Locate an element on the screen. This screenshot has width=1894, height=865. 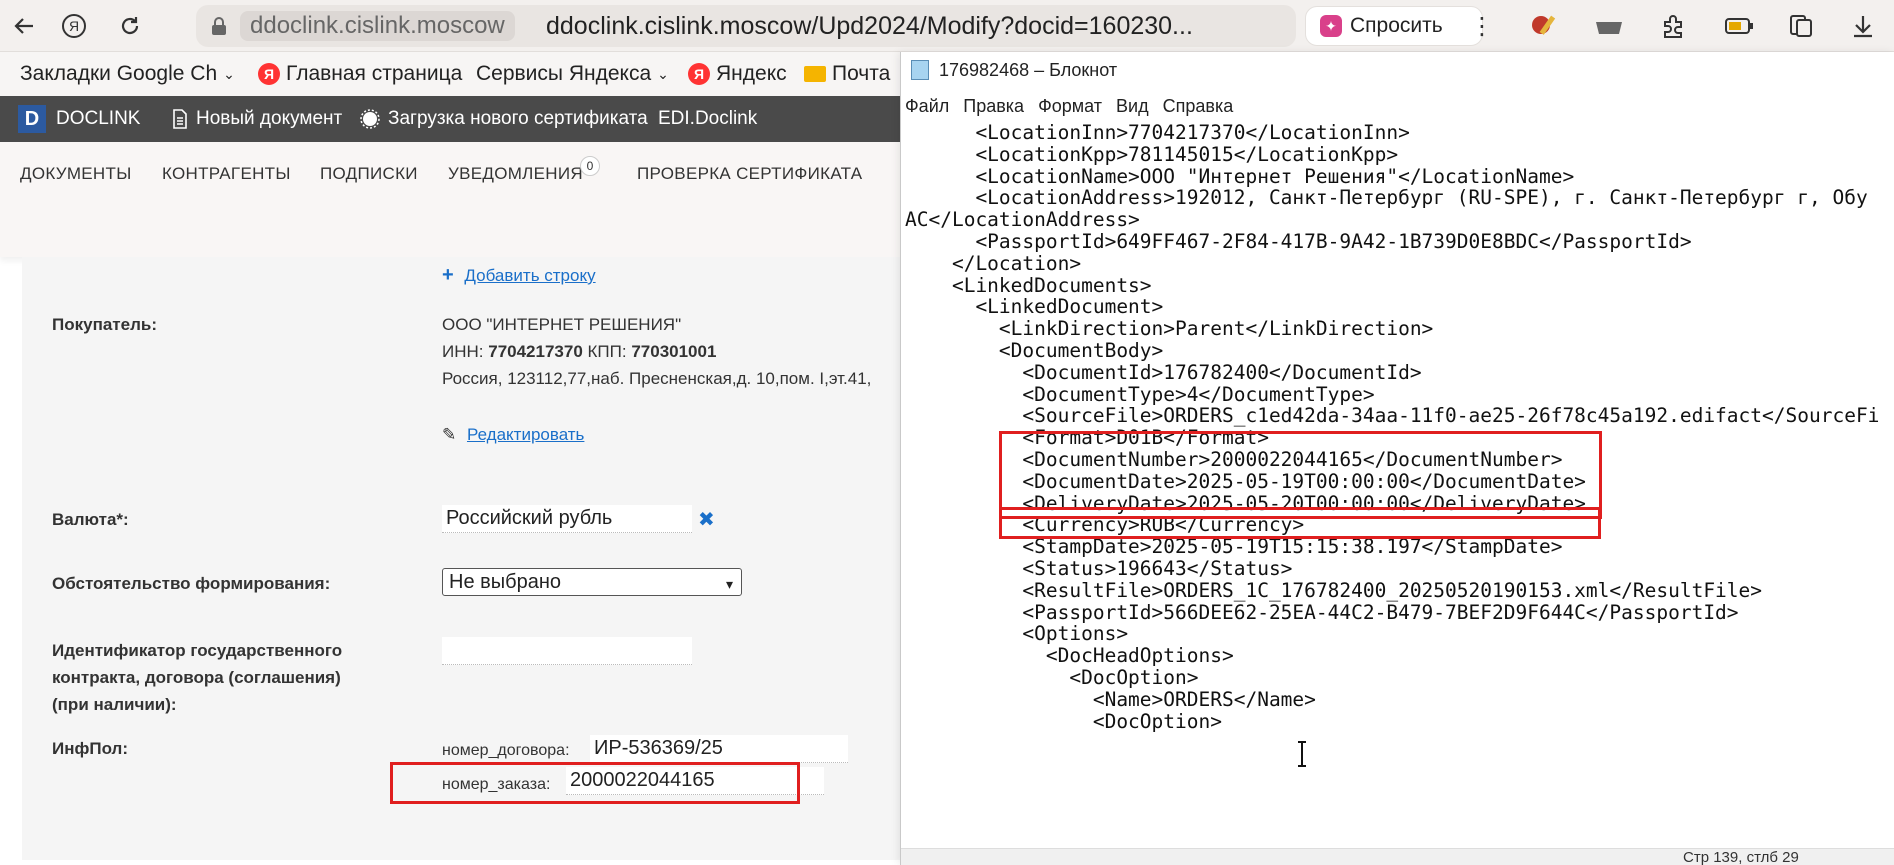
notepad-menu: Файл Правка Формат Вид Справка is located at coordinates (1397, 106).